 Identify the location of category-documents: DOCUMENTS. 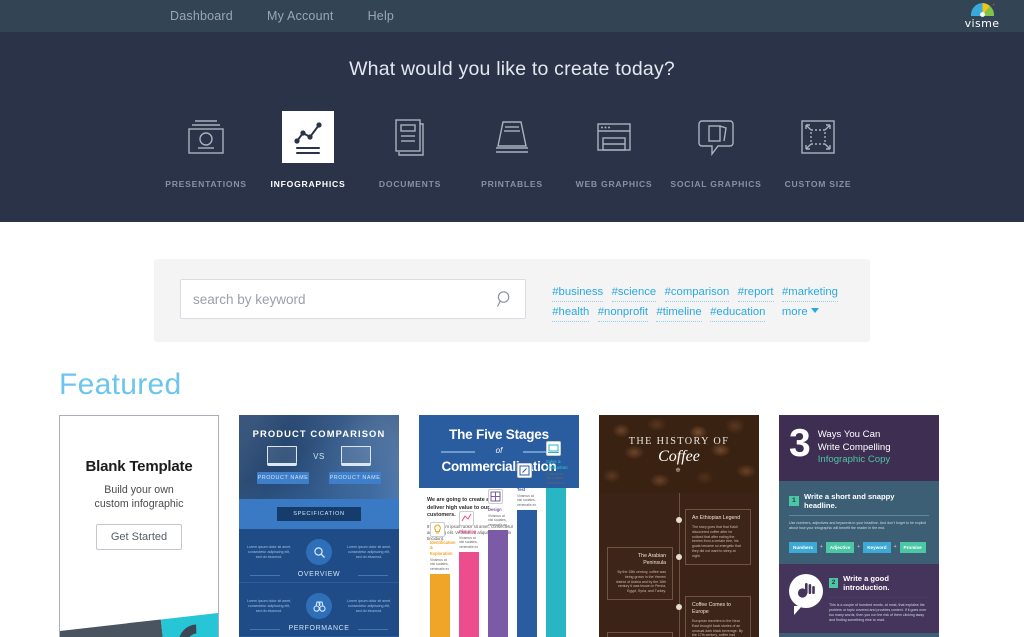
(410, 150).